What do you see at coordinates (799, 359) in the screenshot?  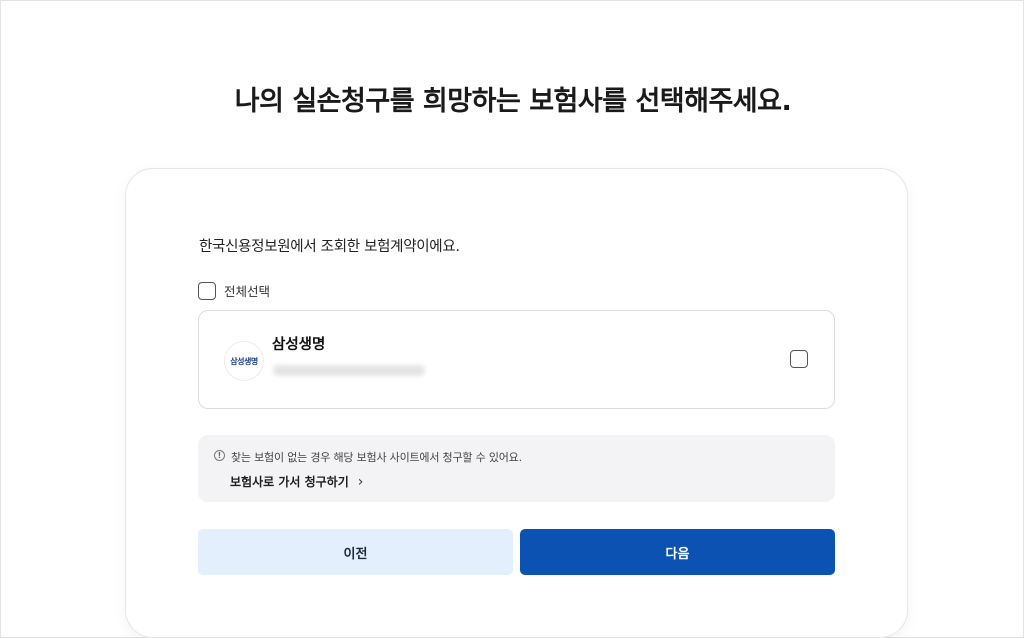 I see `insurer-checkbox` at bounding box center [799, 359].